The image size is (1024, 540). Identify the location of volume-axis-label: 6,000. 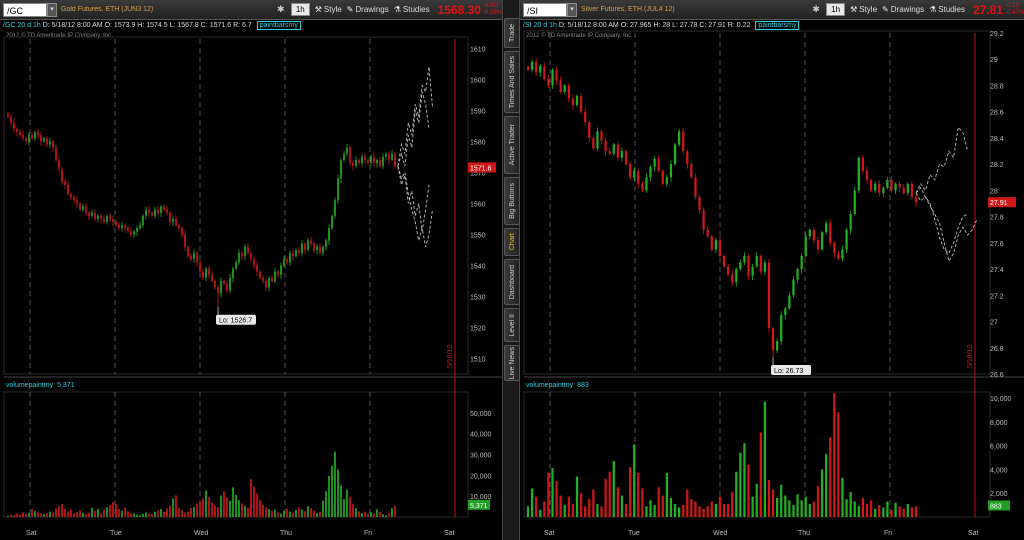
(999, 447).